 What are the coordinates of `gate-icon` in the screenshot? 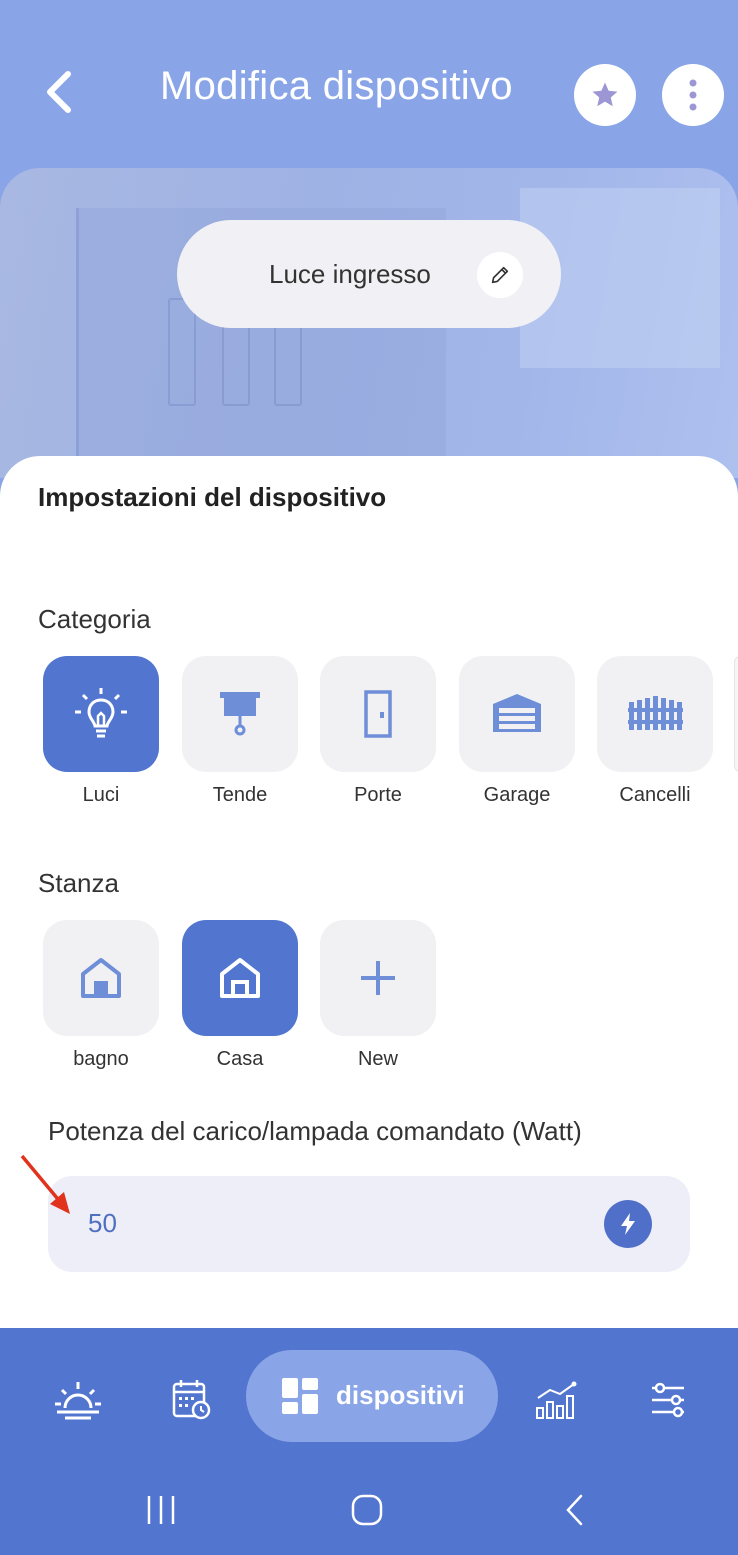 It's located at (655, 713).